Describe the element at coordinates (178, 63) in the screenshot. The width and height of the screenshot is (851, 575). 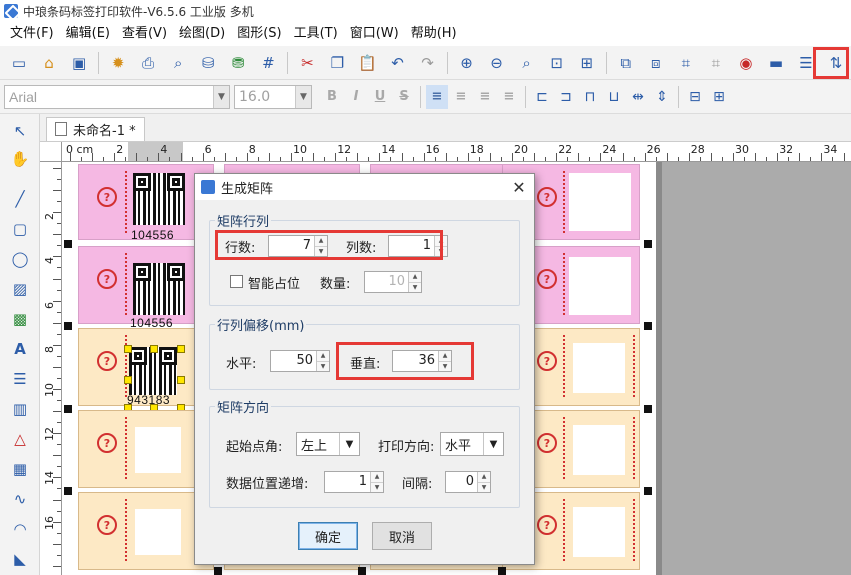
I see `print-preview-icon: ⌕` at that location.